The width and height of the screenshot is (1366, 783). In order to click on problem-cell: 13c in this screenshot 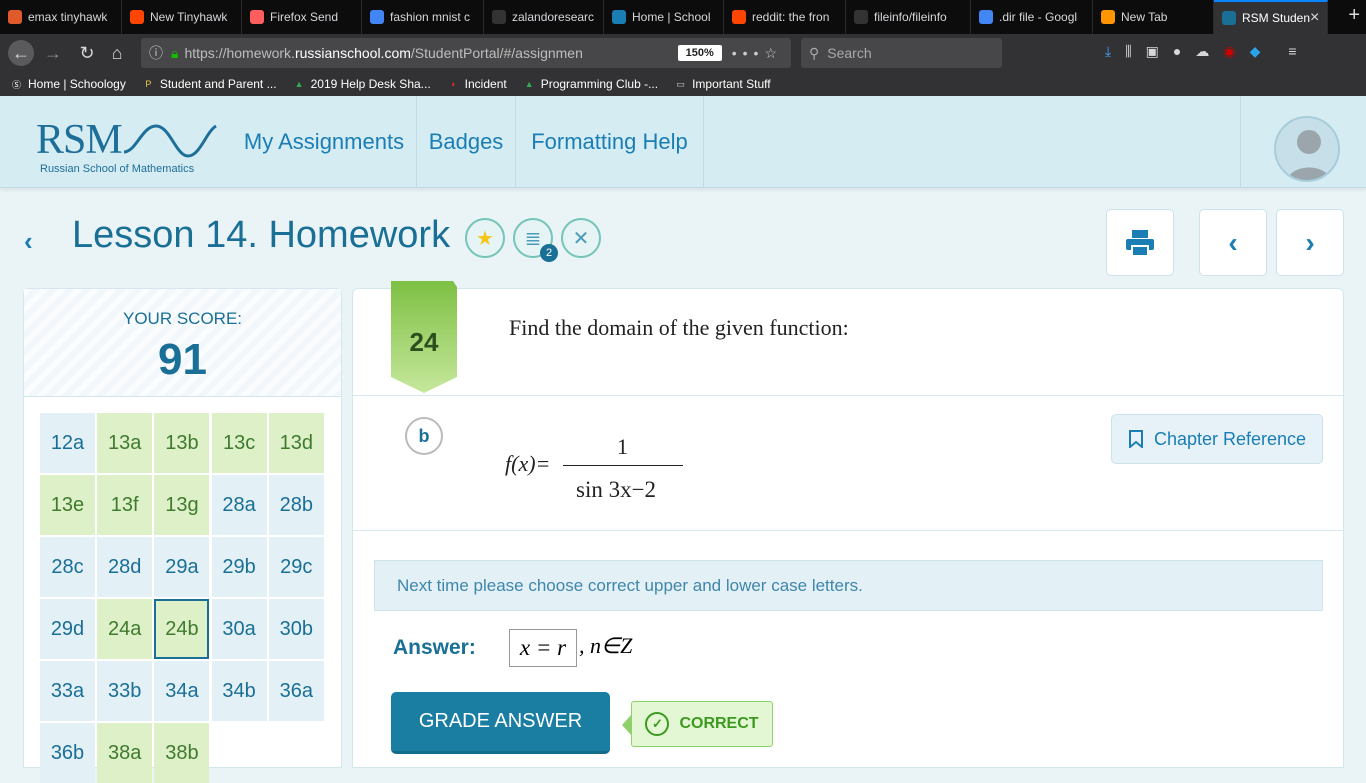, I will do `click(239, 443)`.